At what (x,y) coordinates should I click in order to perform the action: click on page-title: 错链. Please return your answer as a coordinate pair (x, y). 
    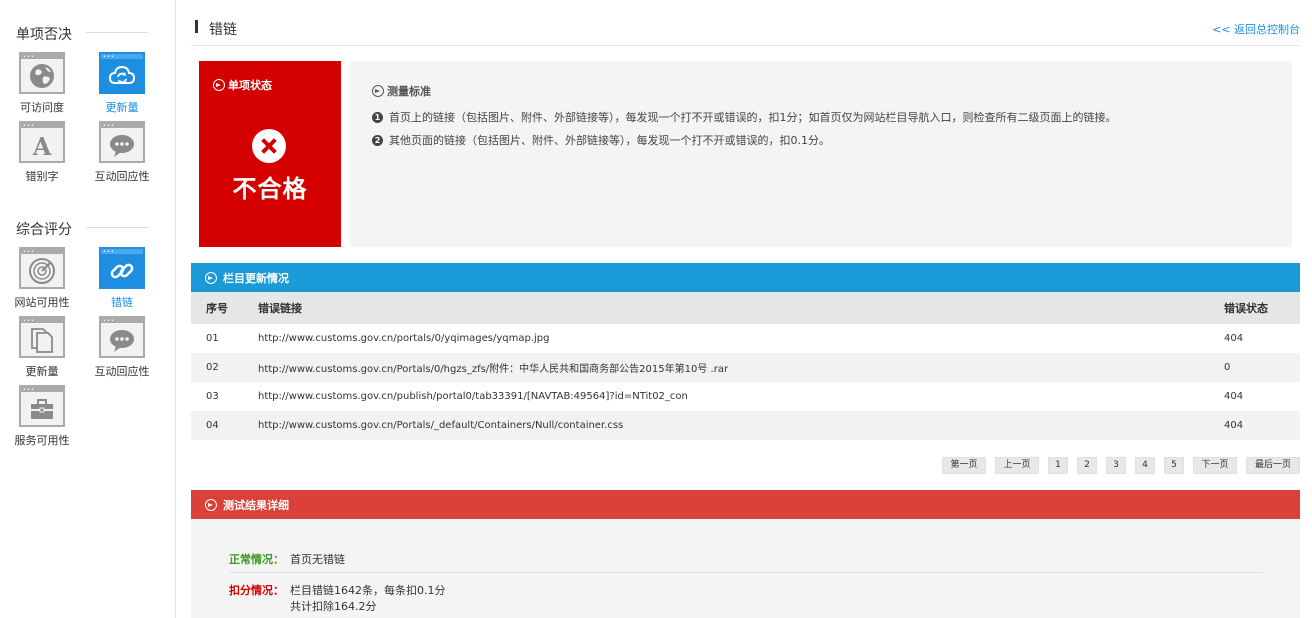
    Looking at the image, I should click on (223, 30).